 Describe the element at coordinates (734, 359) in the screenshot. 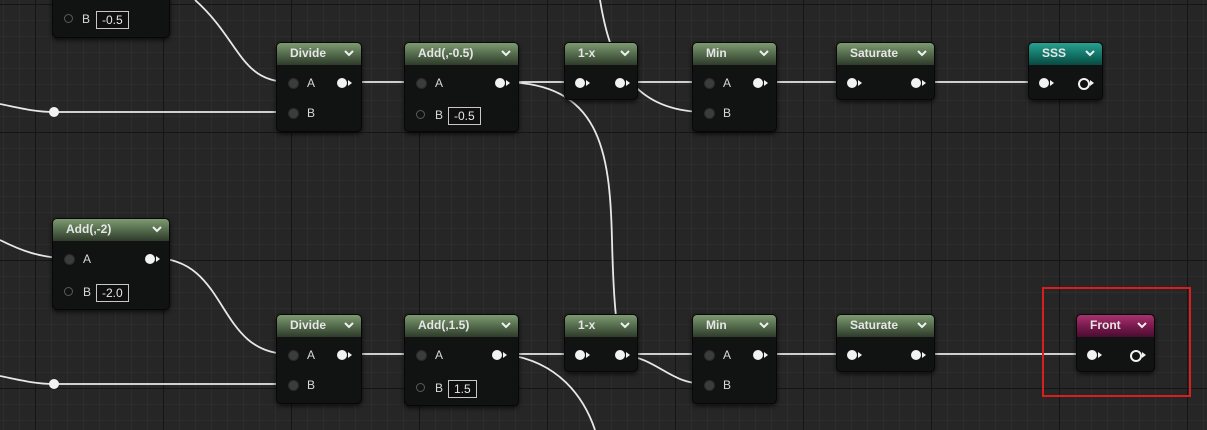

I see `node-min-bottom: Min A B` at that location.